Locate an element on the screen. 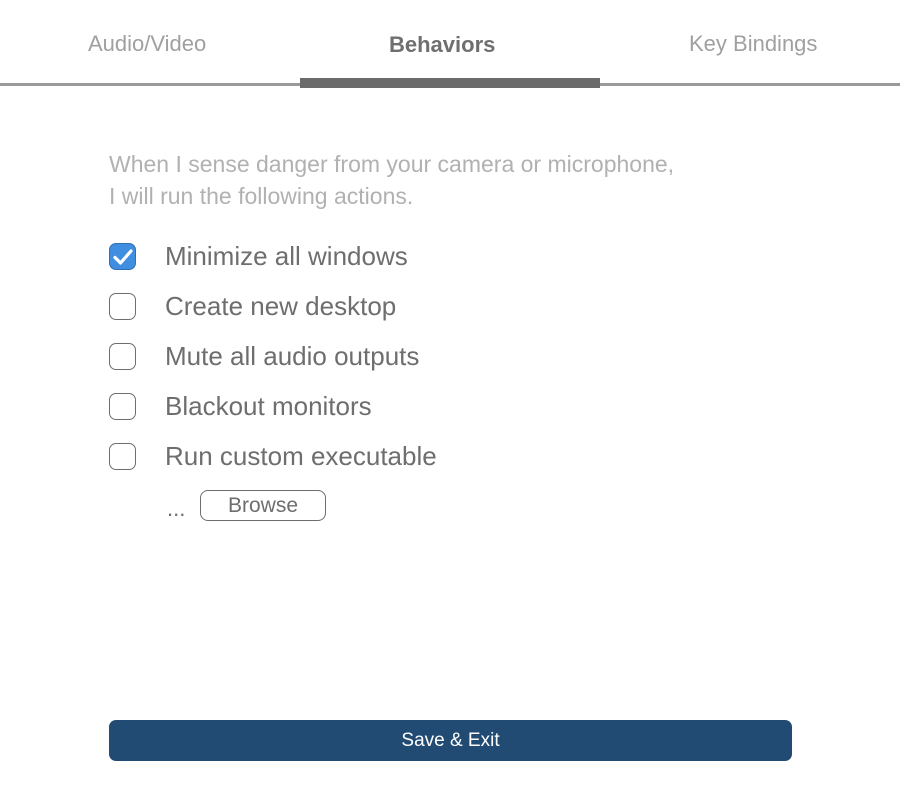 The image size is (900, 800). option-create-new-desktop: Create new desktop is located at coordinates (359, 307).